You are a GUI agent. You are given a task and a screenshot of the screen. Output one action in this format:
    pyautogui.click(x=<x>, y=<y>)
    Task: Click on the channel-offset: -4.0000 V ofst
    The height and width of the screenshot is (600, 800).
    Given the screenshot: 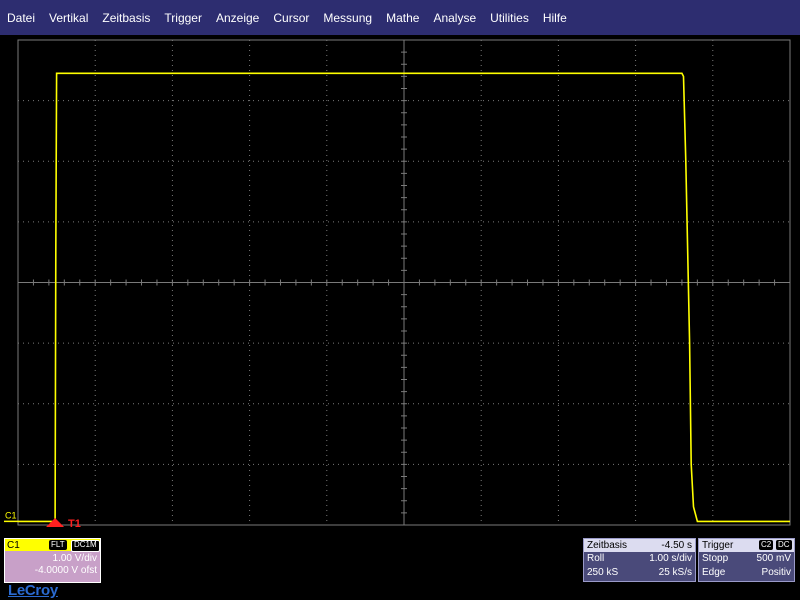 What is the action you would take?
    pyautogui.click(x=65, y=570)
    